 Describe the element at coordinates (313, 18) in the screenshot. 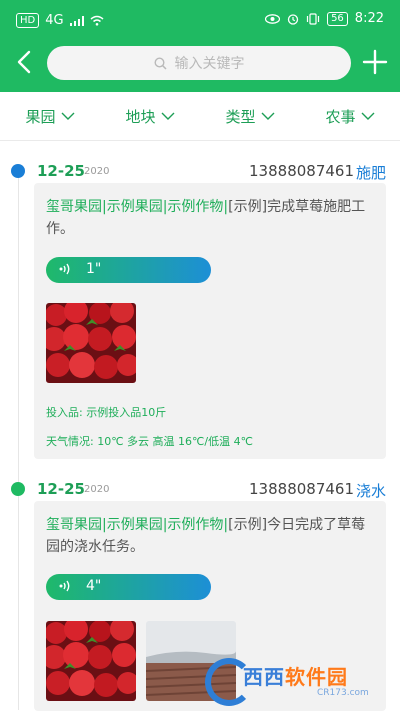

I see `vibrate-icon` at that location.